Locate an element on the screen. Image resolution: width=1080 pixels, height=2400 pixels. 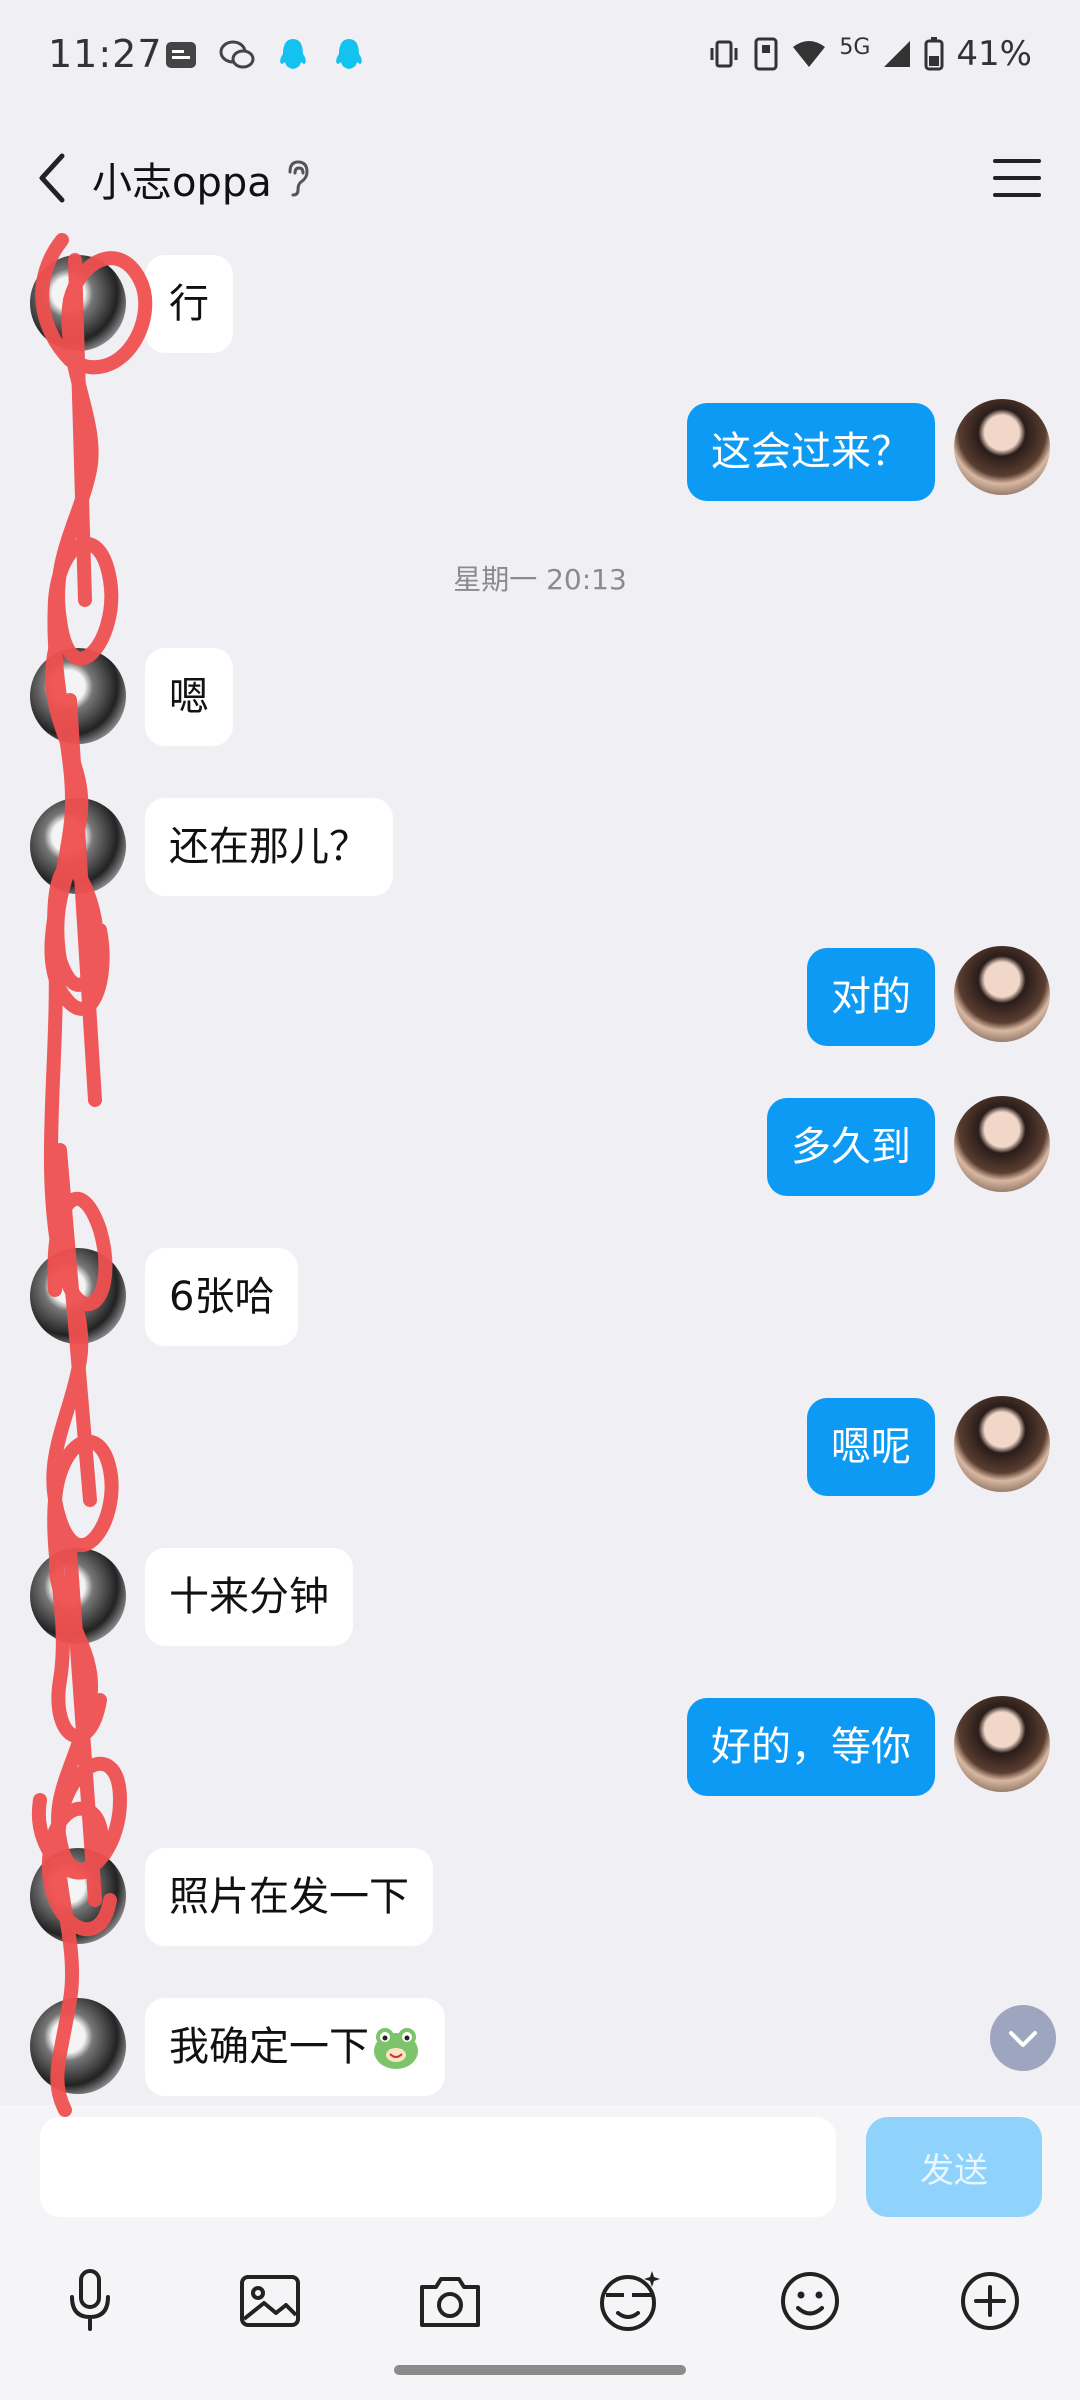
emoji-icon is located at coordinates (810, 2301).